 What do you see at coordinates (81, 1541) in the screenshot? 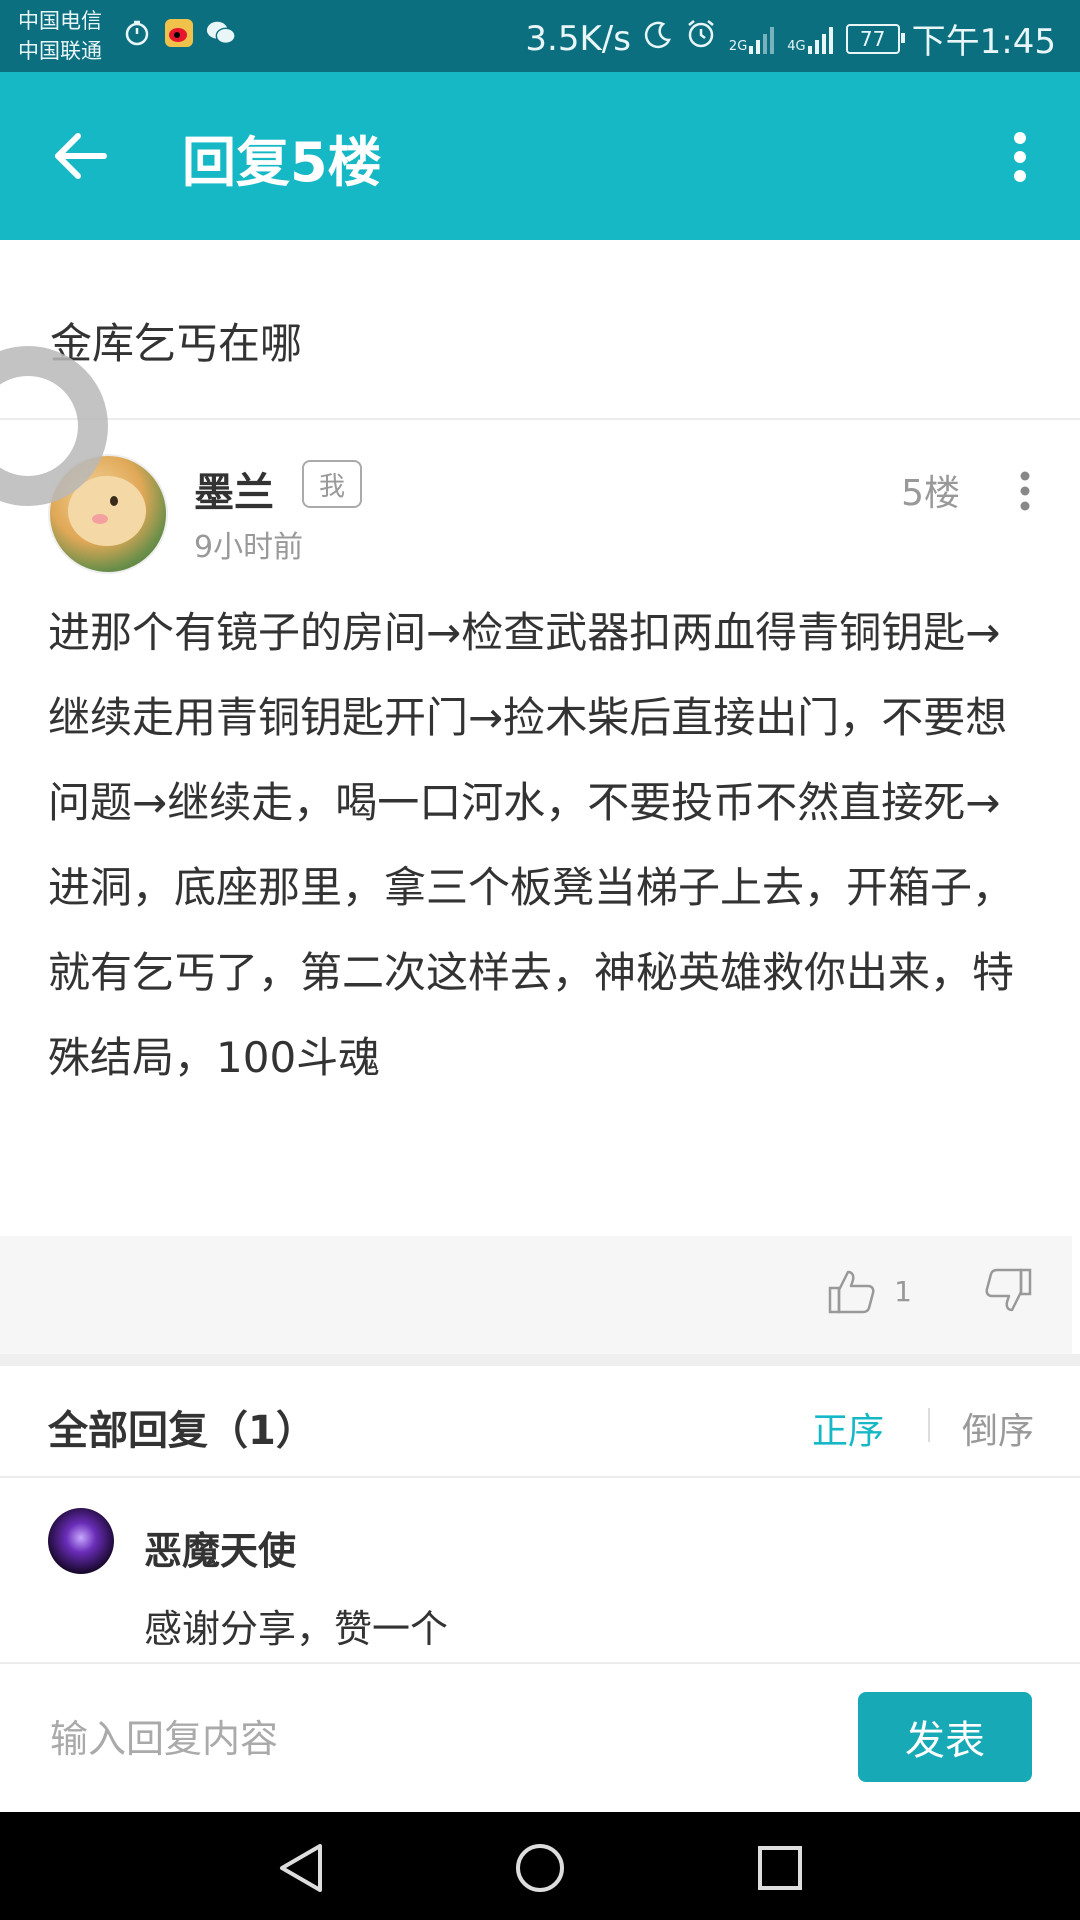
I see `avatar` at bounding box center [81, 1541].